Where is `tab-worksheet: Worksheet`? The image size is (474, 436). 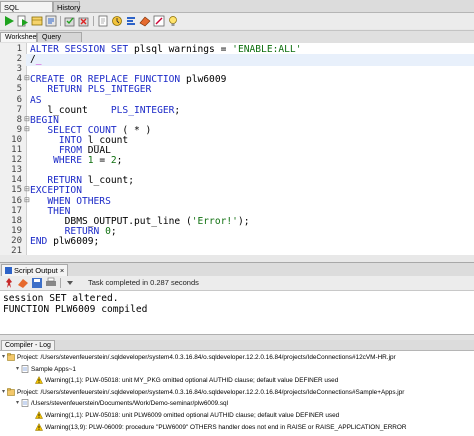 tab-worksheet: Worksheet is located at coordinates (19, 37).